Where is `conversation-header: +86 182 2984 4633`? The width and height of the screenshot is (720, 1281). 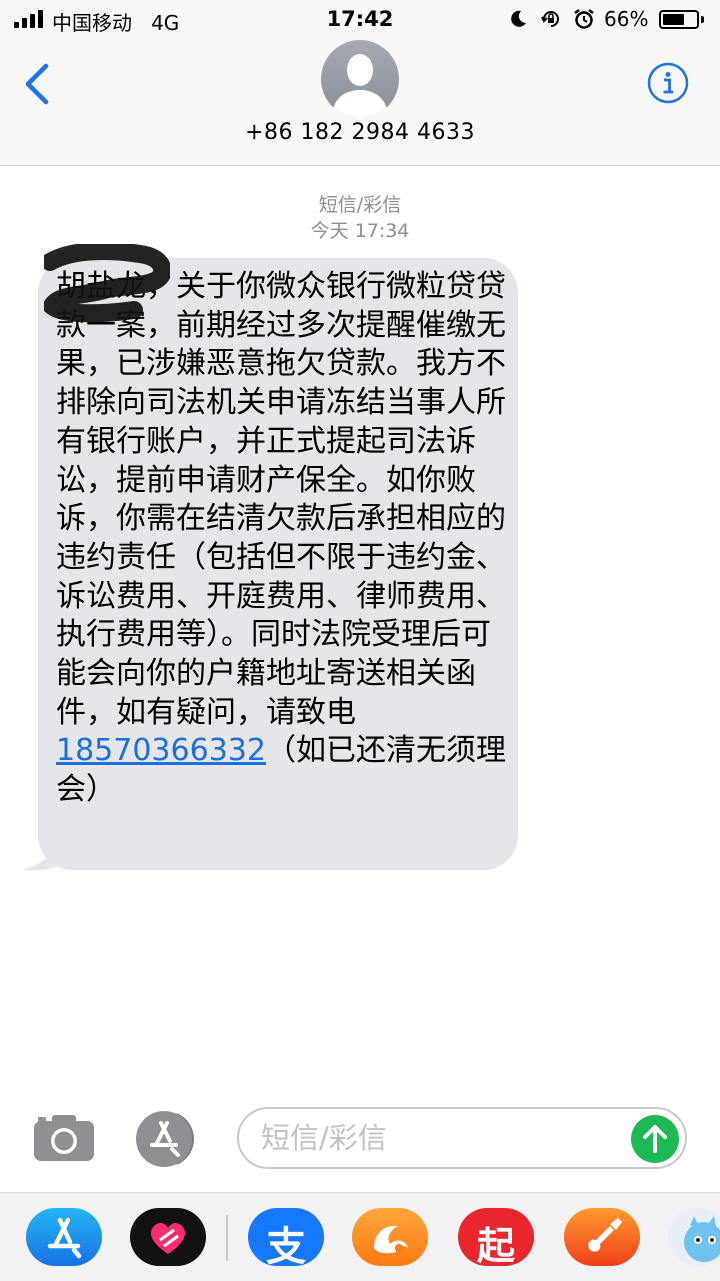 conversation-header: +86 182 2984 4633 is located at coordinates (360, 103).